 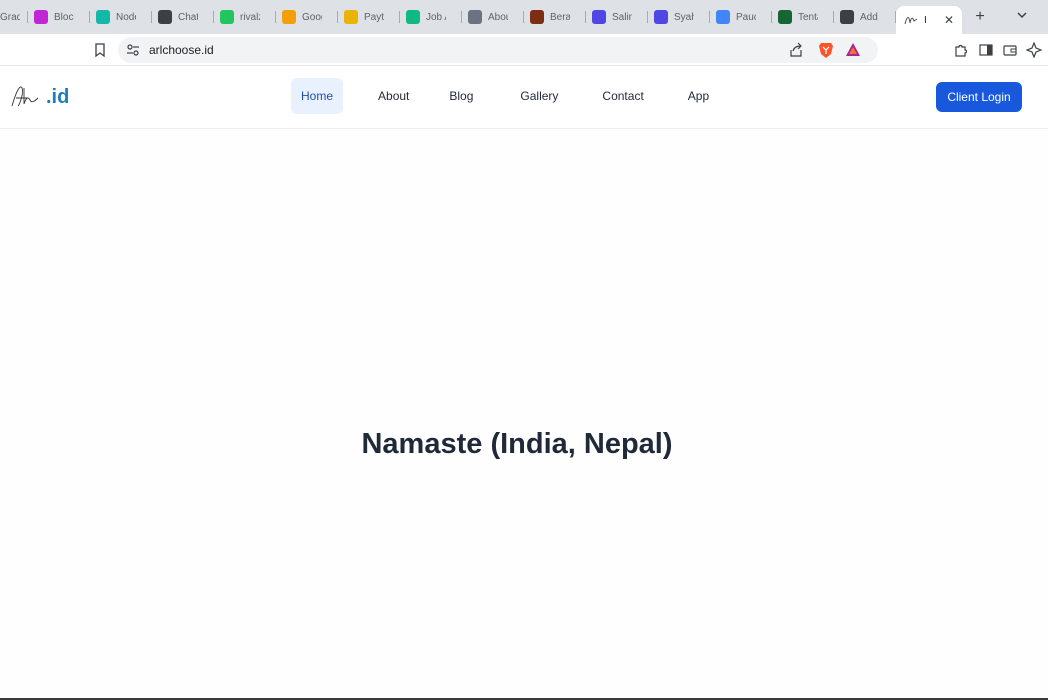 I want to click on browser-tab: Job A, so click(x=431, y=17).